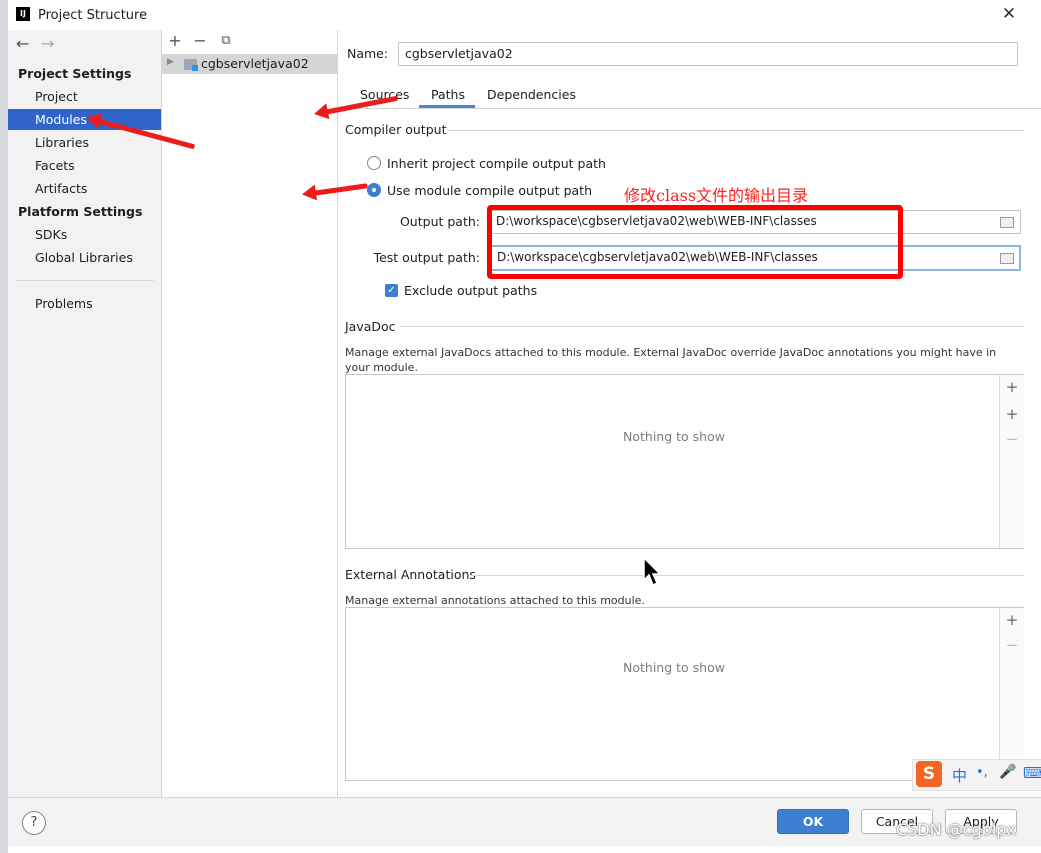  What do you see at coordinates (23, 14) in the screenshot?
I see `intellij-logo-icon: IJ` at bounding box center [23, 14].